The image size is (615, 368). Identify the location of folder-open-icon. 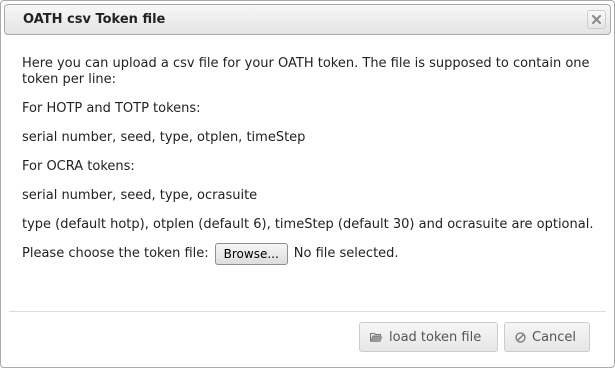
(376, 337).